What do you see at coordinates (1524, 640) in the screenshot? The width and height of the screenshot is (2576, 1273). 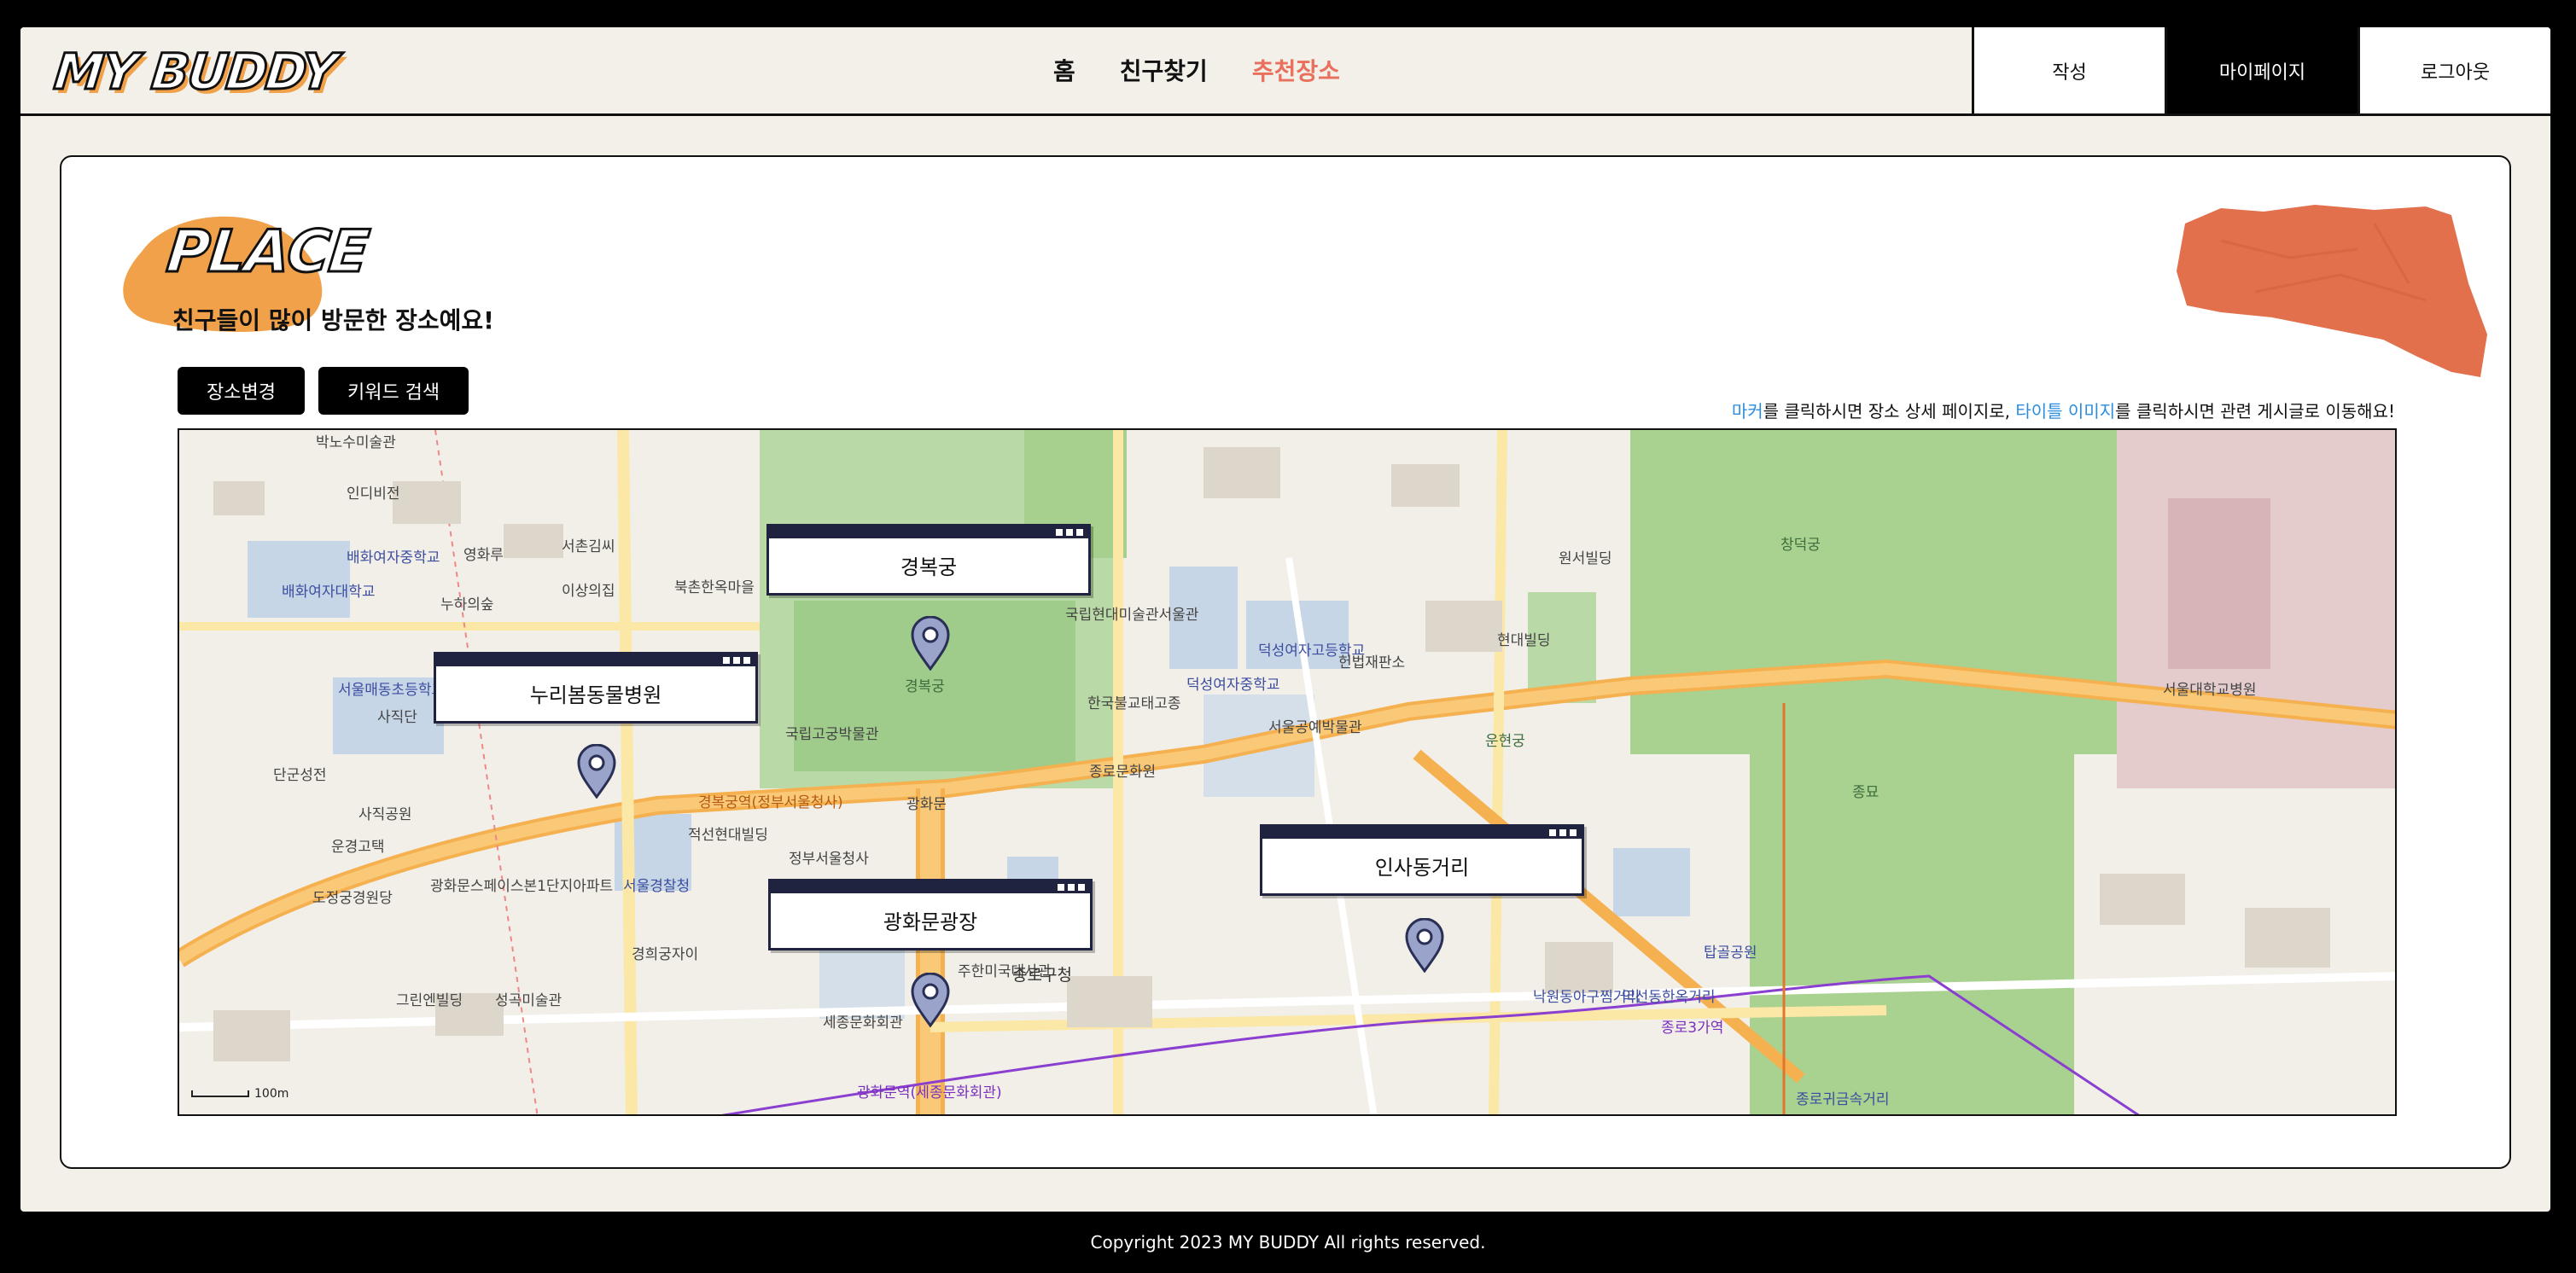 I see `map-label: 현대빌딩` at bounding box center [1524, 640].